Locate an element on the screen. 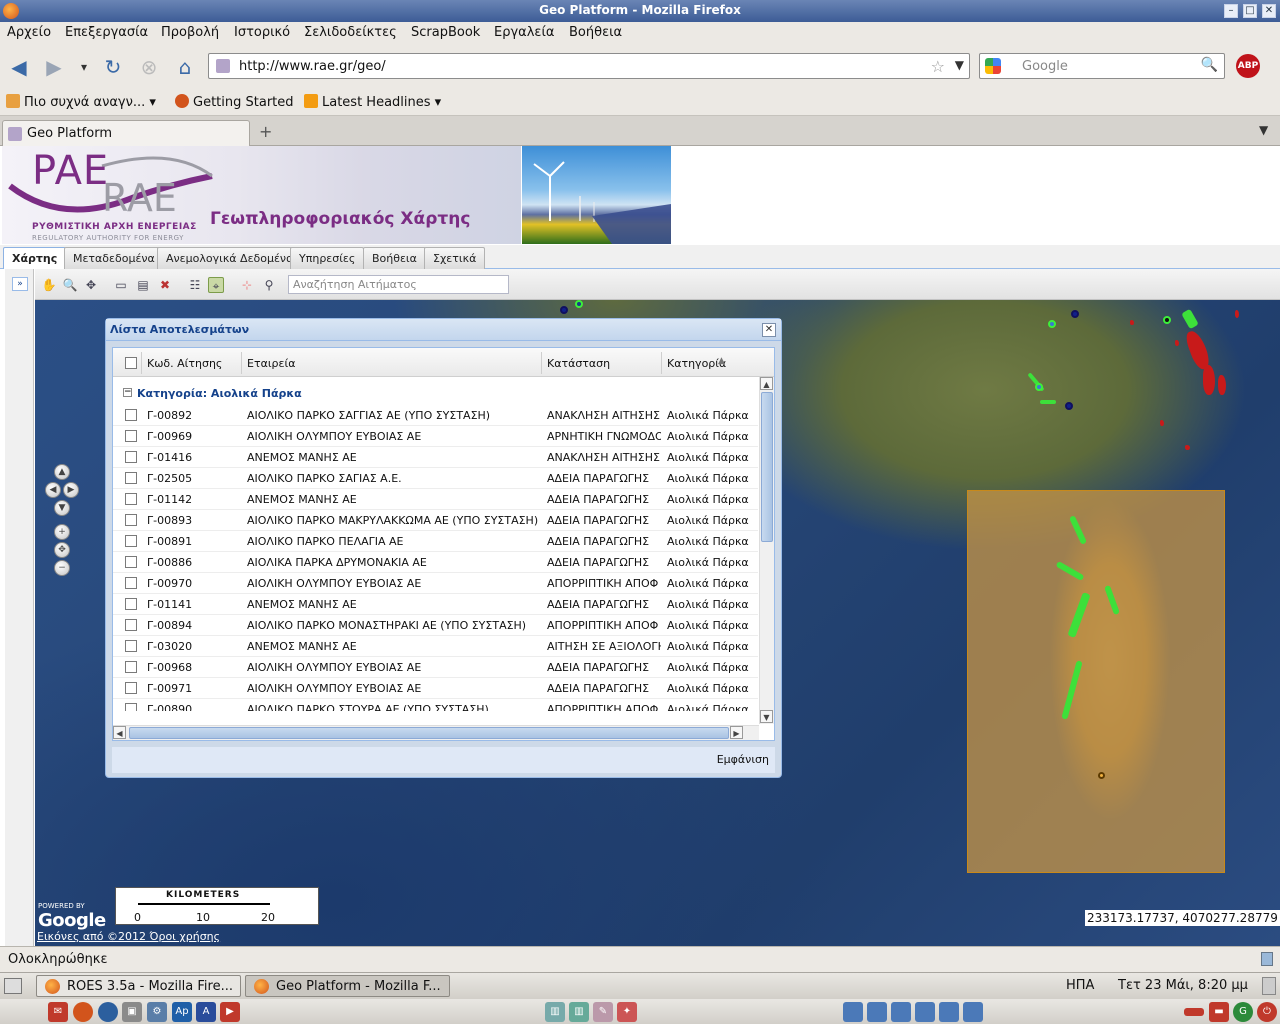 This screenshot has height=1024, width=1280. app-launcher-icon: ▶ is located at coordinates (230, 1012).